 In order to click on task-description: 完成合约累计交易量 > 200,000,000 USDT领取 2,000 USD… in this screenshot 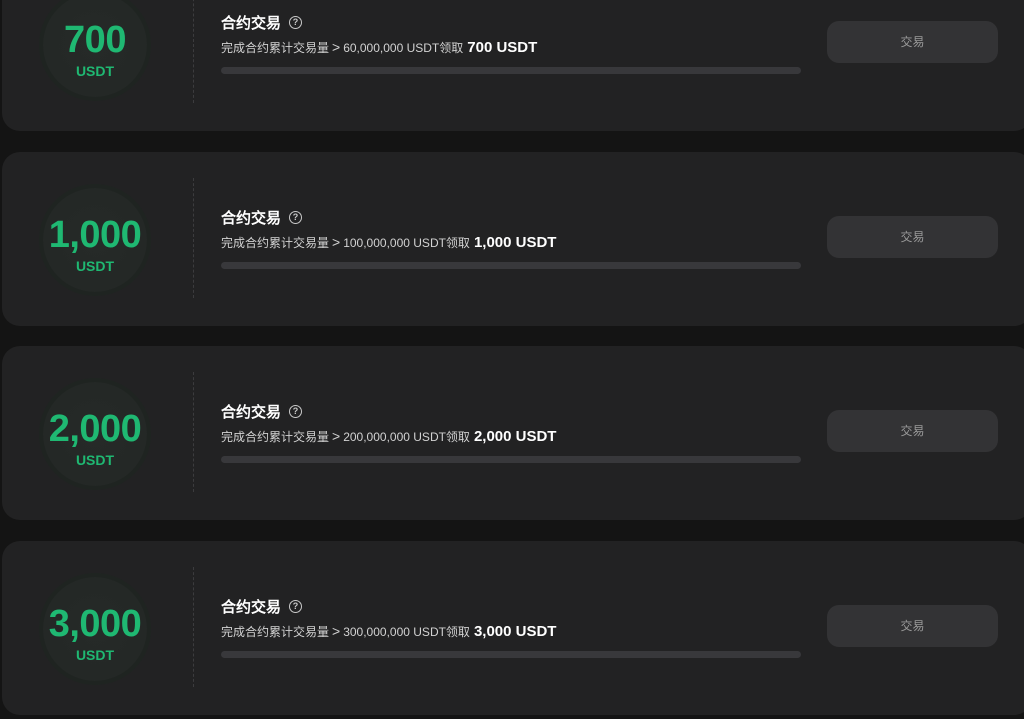, I will do `click(388, 438)`.